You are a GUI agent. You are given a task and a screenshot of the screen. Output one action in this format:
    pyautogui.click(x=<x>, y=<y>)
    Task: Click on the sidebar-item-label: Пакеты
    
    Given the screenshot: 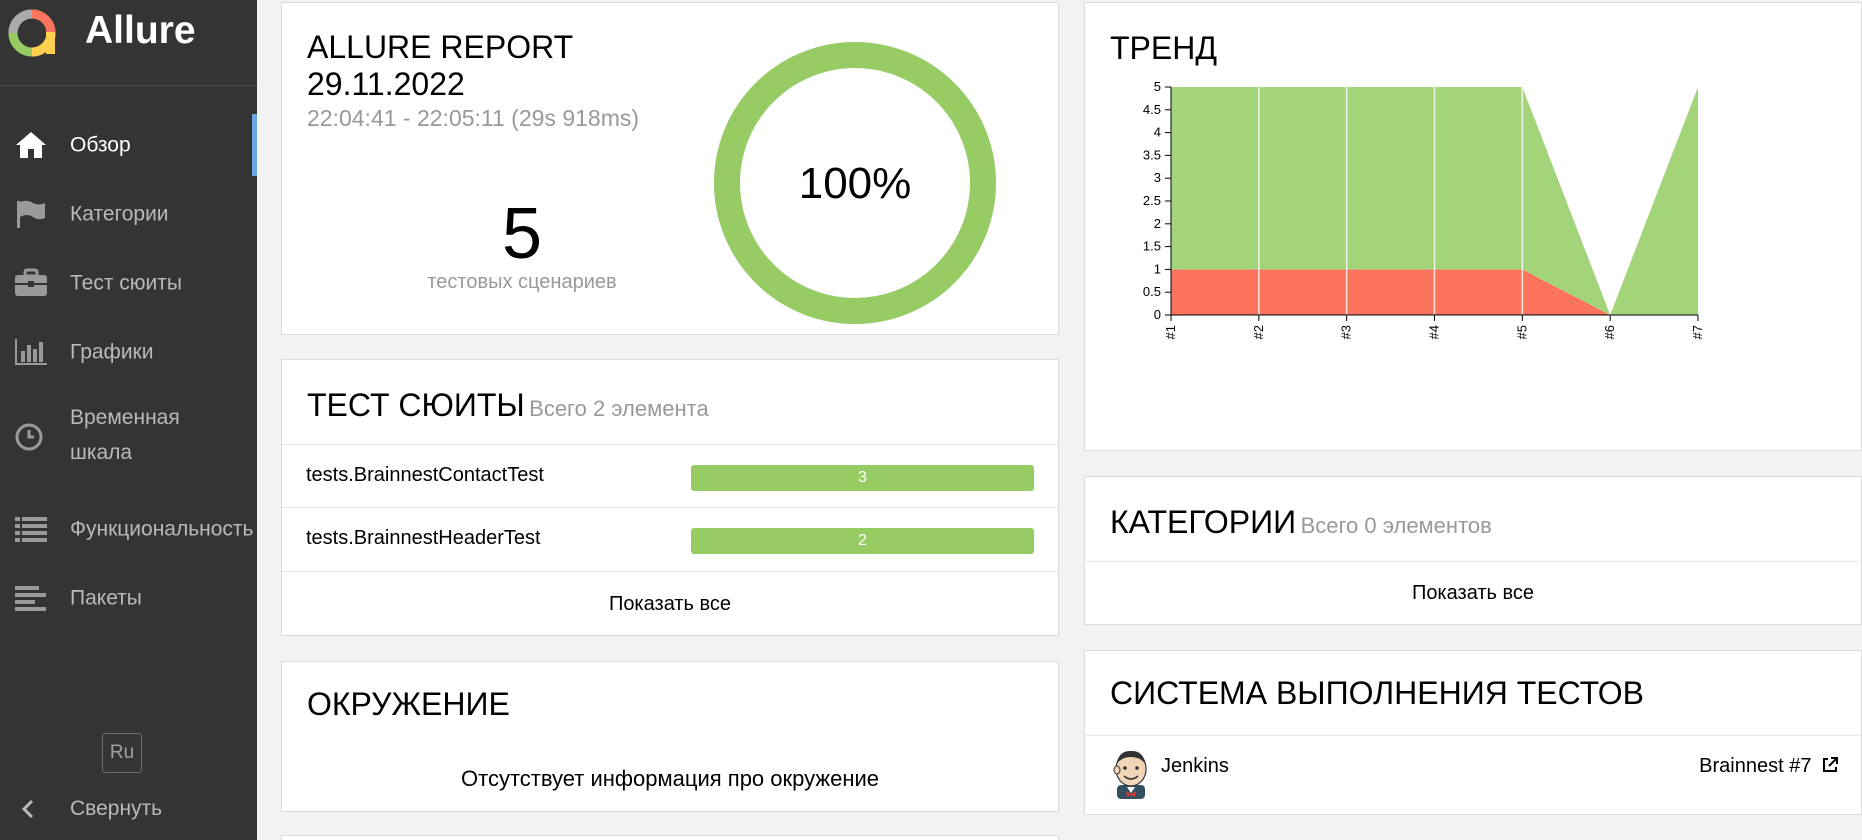 What is the action you would take?
    pyautogui.click(x=106, y=598)
    